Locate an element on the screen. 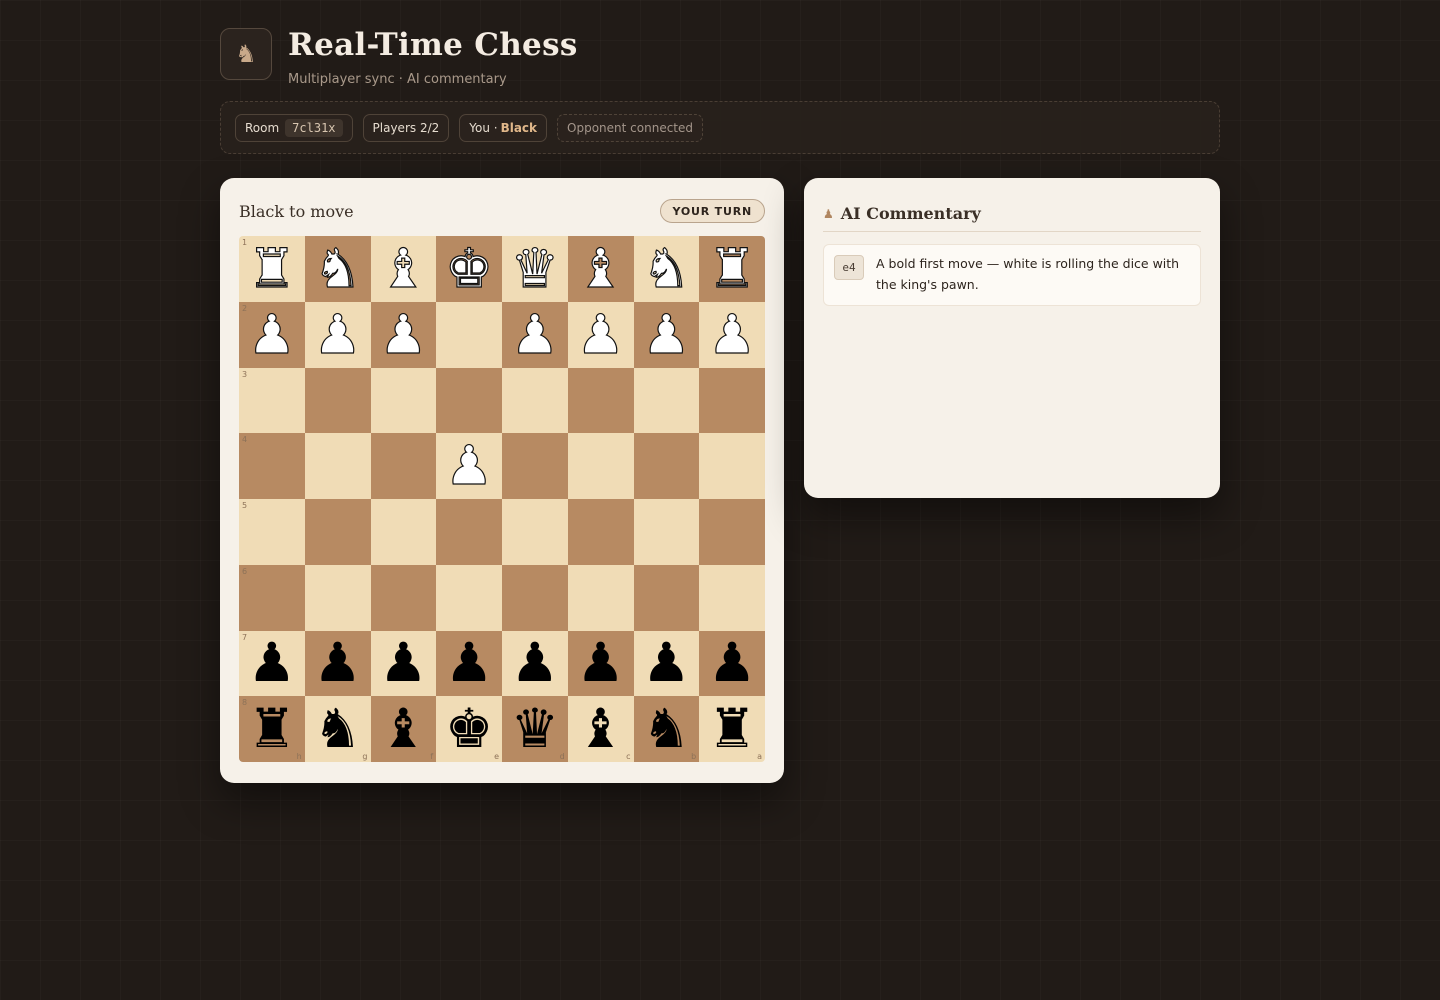 The image size is (1440, 1000). board-square: e ♚ is located at coordinates (469, 729).